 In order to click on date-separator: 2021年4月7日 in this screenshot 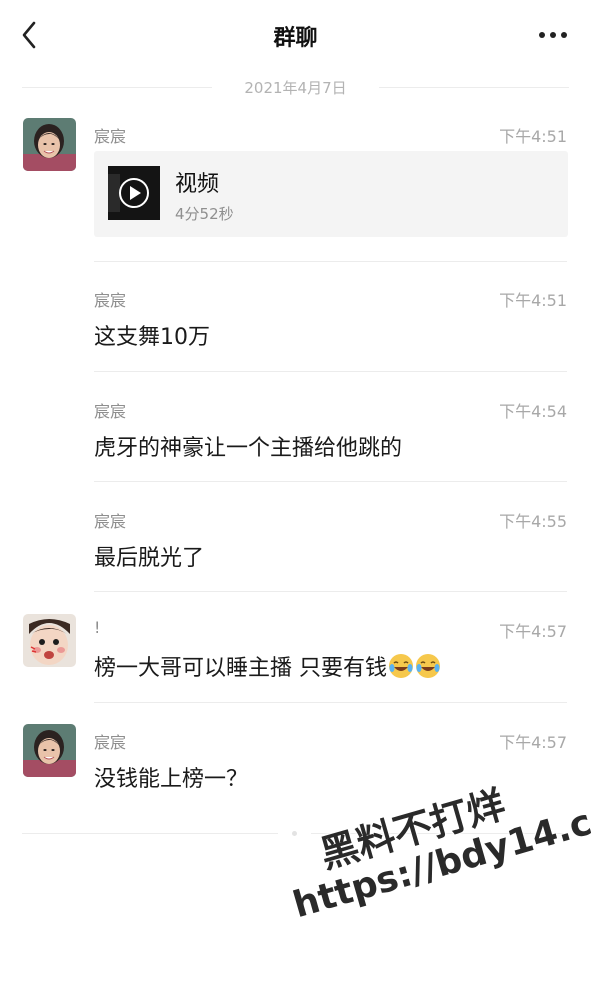, I will do `click(295, 87)`.